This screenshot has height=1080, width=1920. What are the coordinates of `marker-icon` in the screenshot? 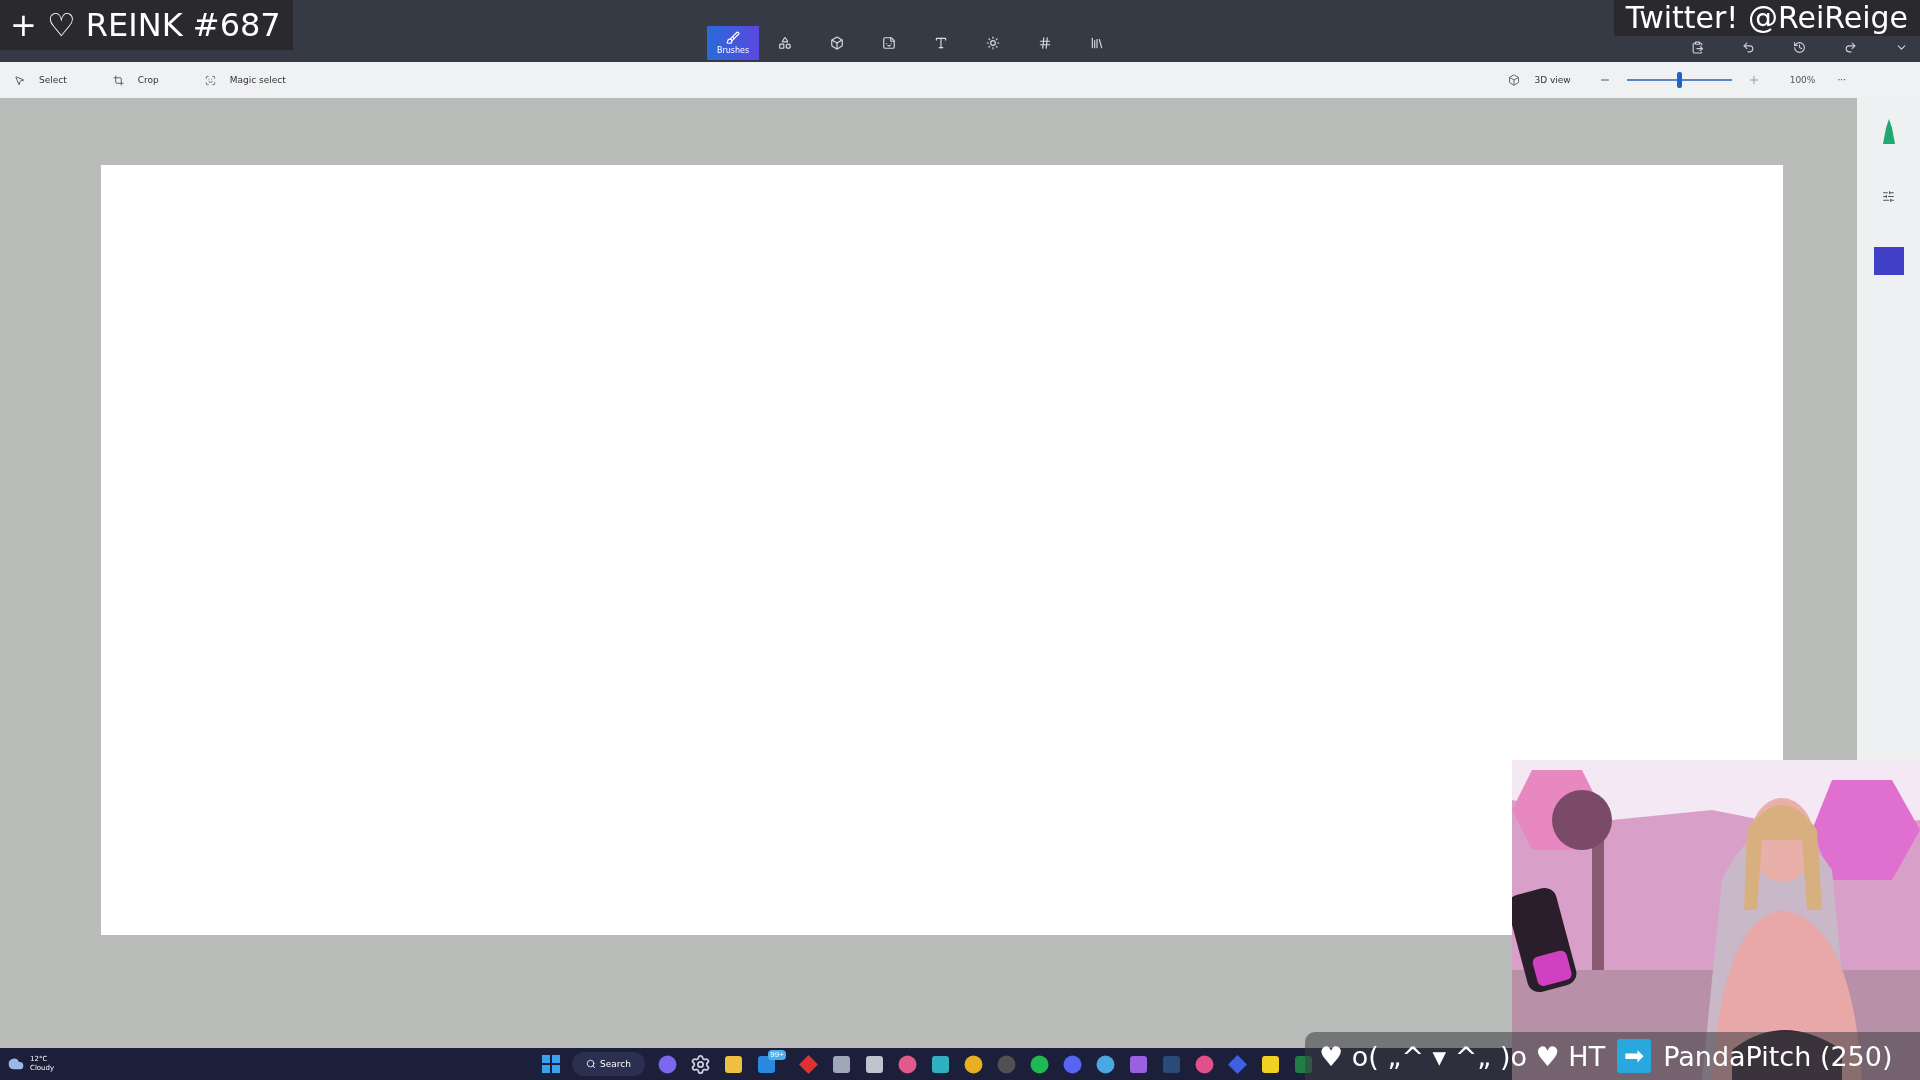 It's located at (1888, 132).